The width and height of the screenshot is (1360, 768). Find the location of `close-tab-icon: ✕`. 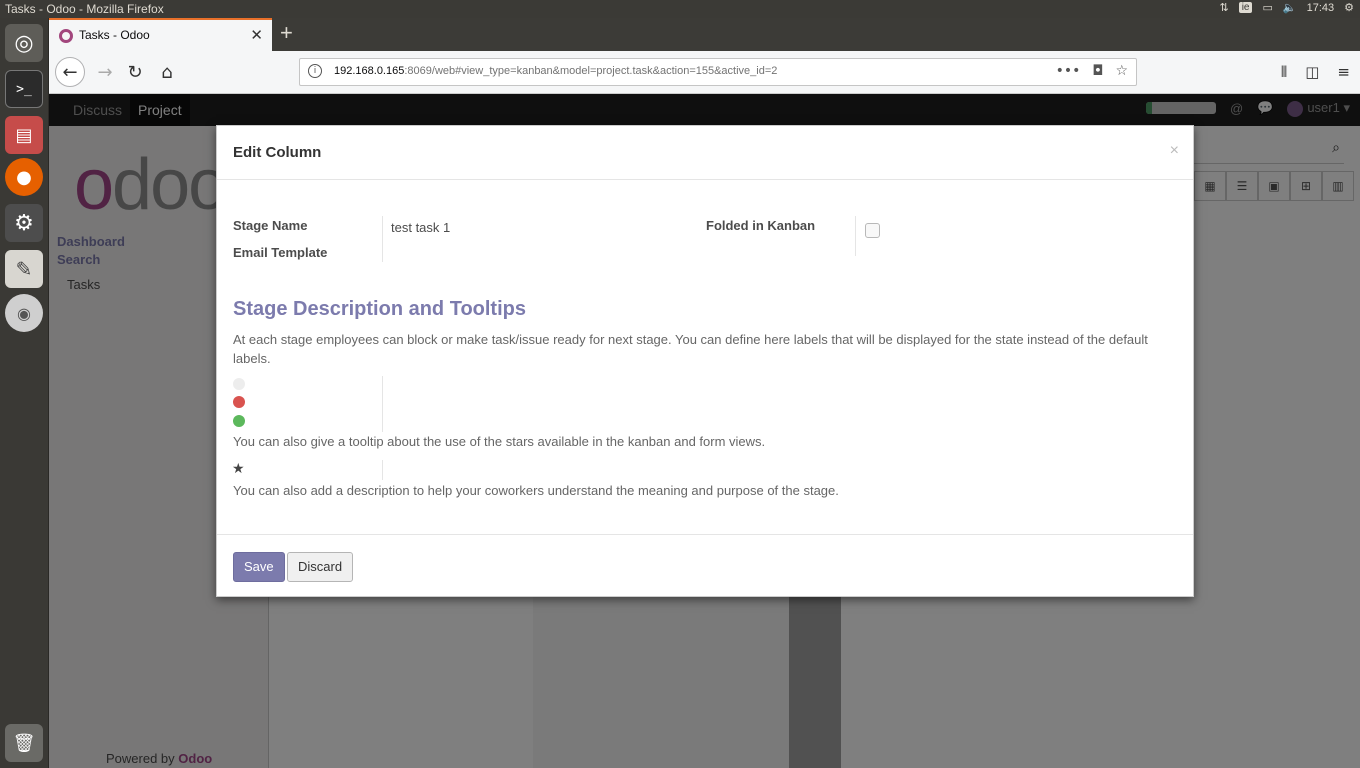

close-tab-icon: ✕ is located at coordinates (256, 35).